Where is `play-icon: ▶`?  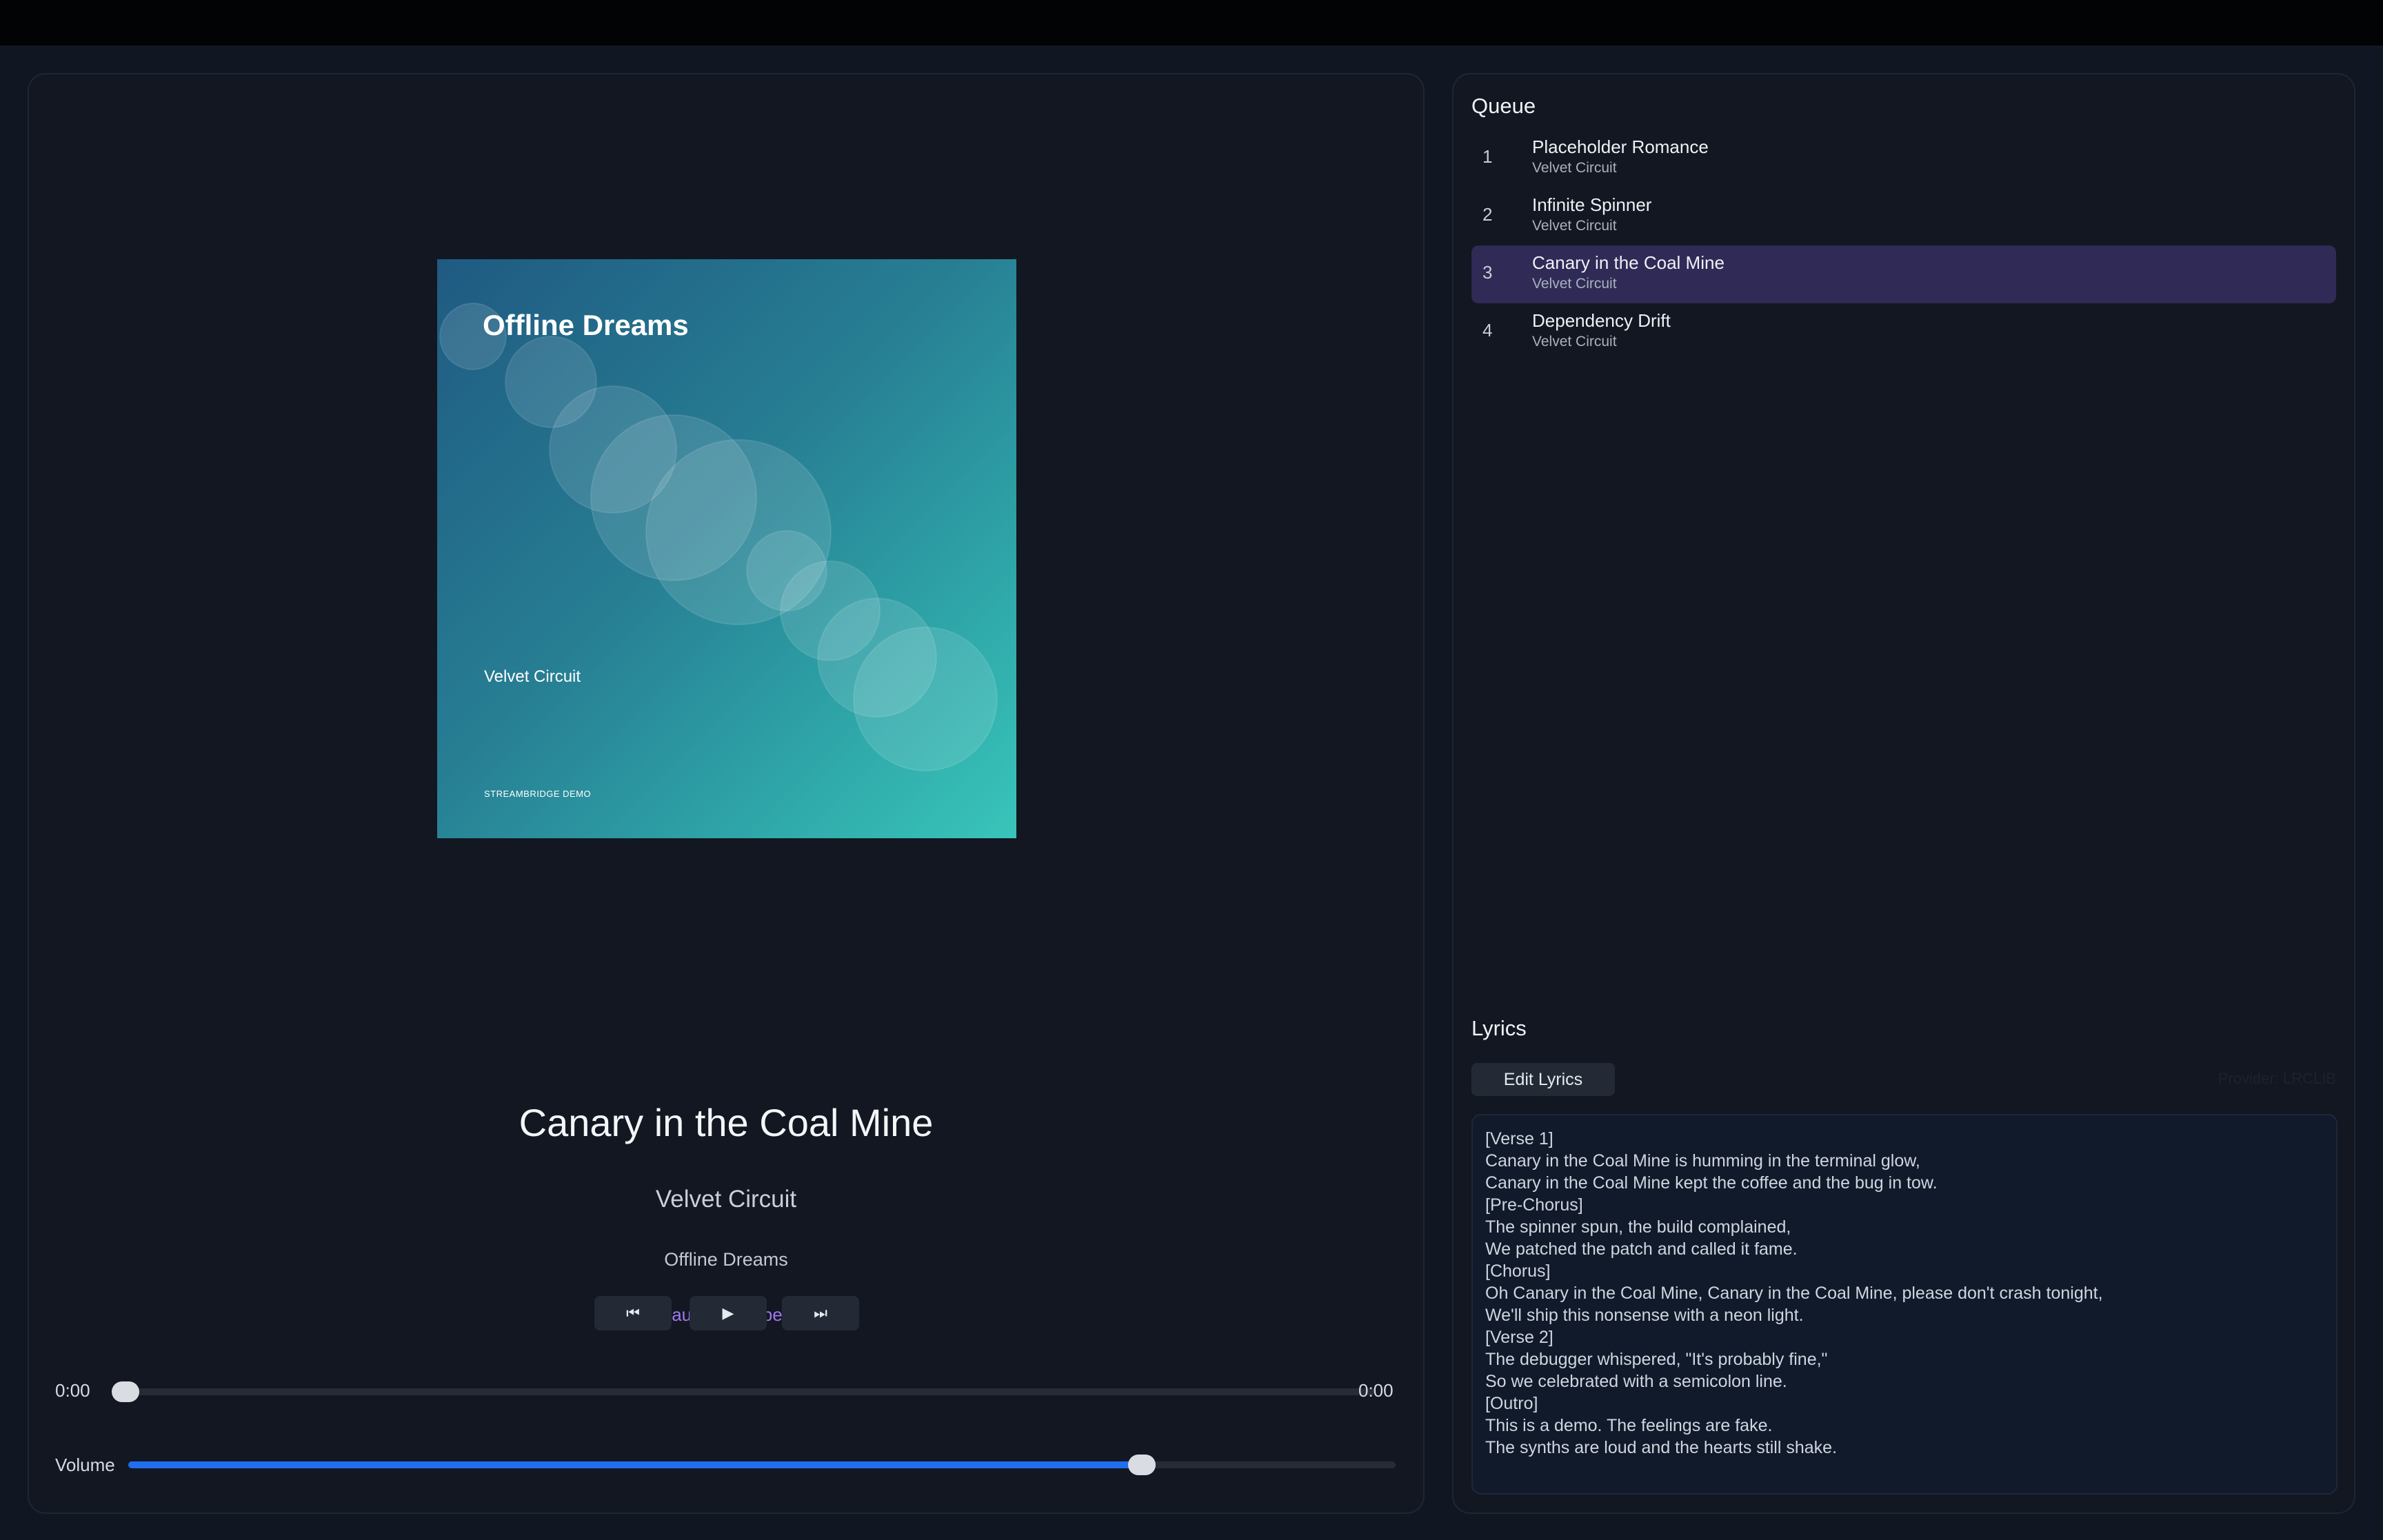
play-icon: ▶ is located at coordinates (728, 1313).